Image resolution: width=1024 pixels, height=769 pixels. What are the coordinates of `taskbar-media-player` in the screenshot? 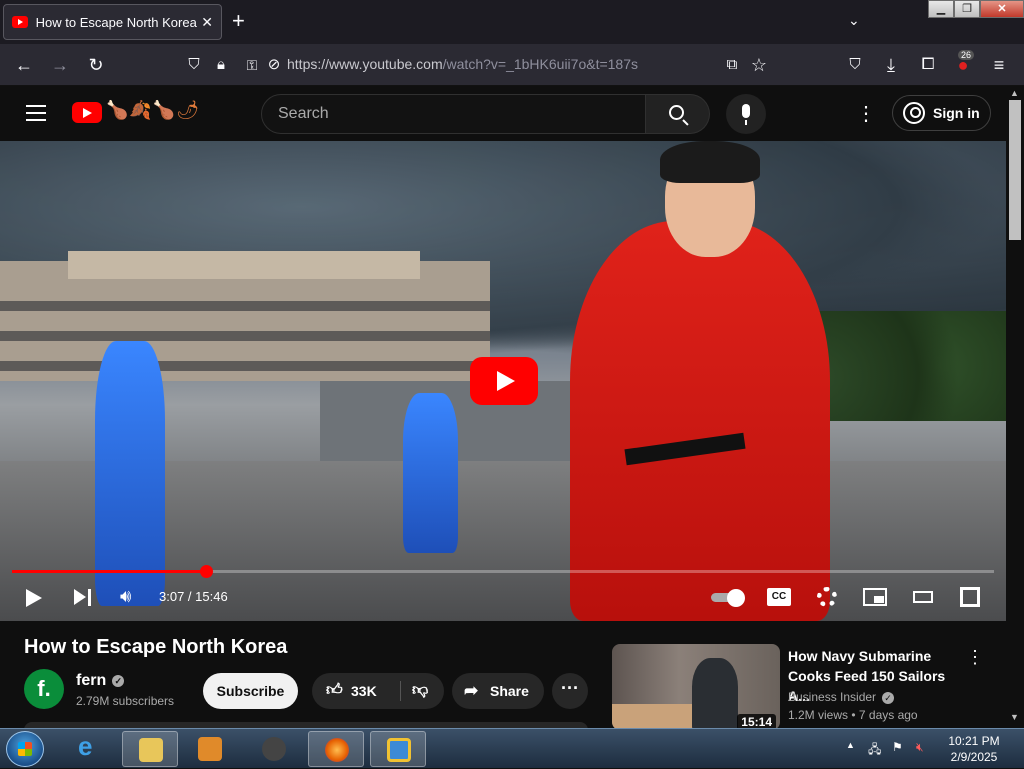 It's located at (210, 749).